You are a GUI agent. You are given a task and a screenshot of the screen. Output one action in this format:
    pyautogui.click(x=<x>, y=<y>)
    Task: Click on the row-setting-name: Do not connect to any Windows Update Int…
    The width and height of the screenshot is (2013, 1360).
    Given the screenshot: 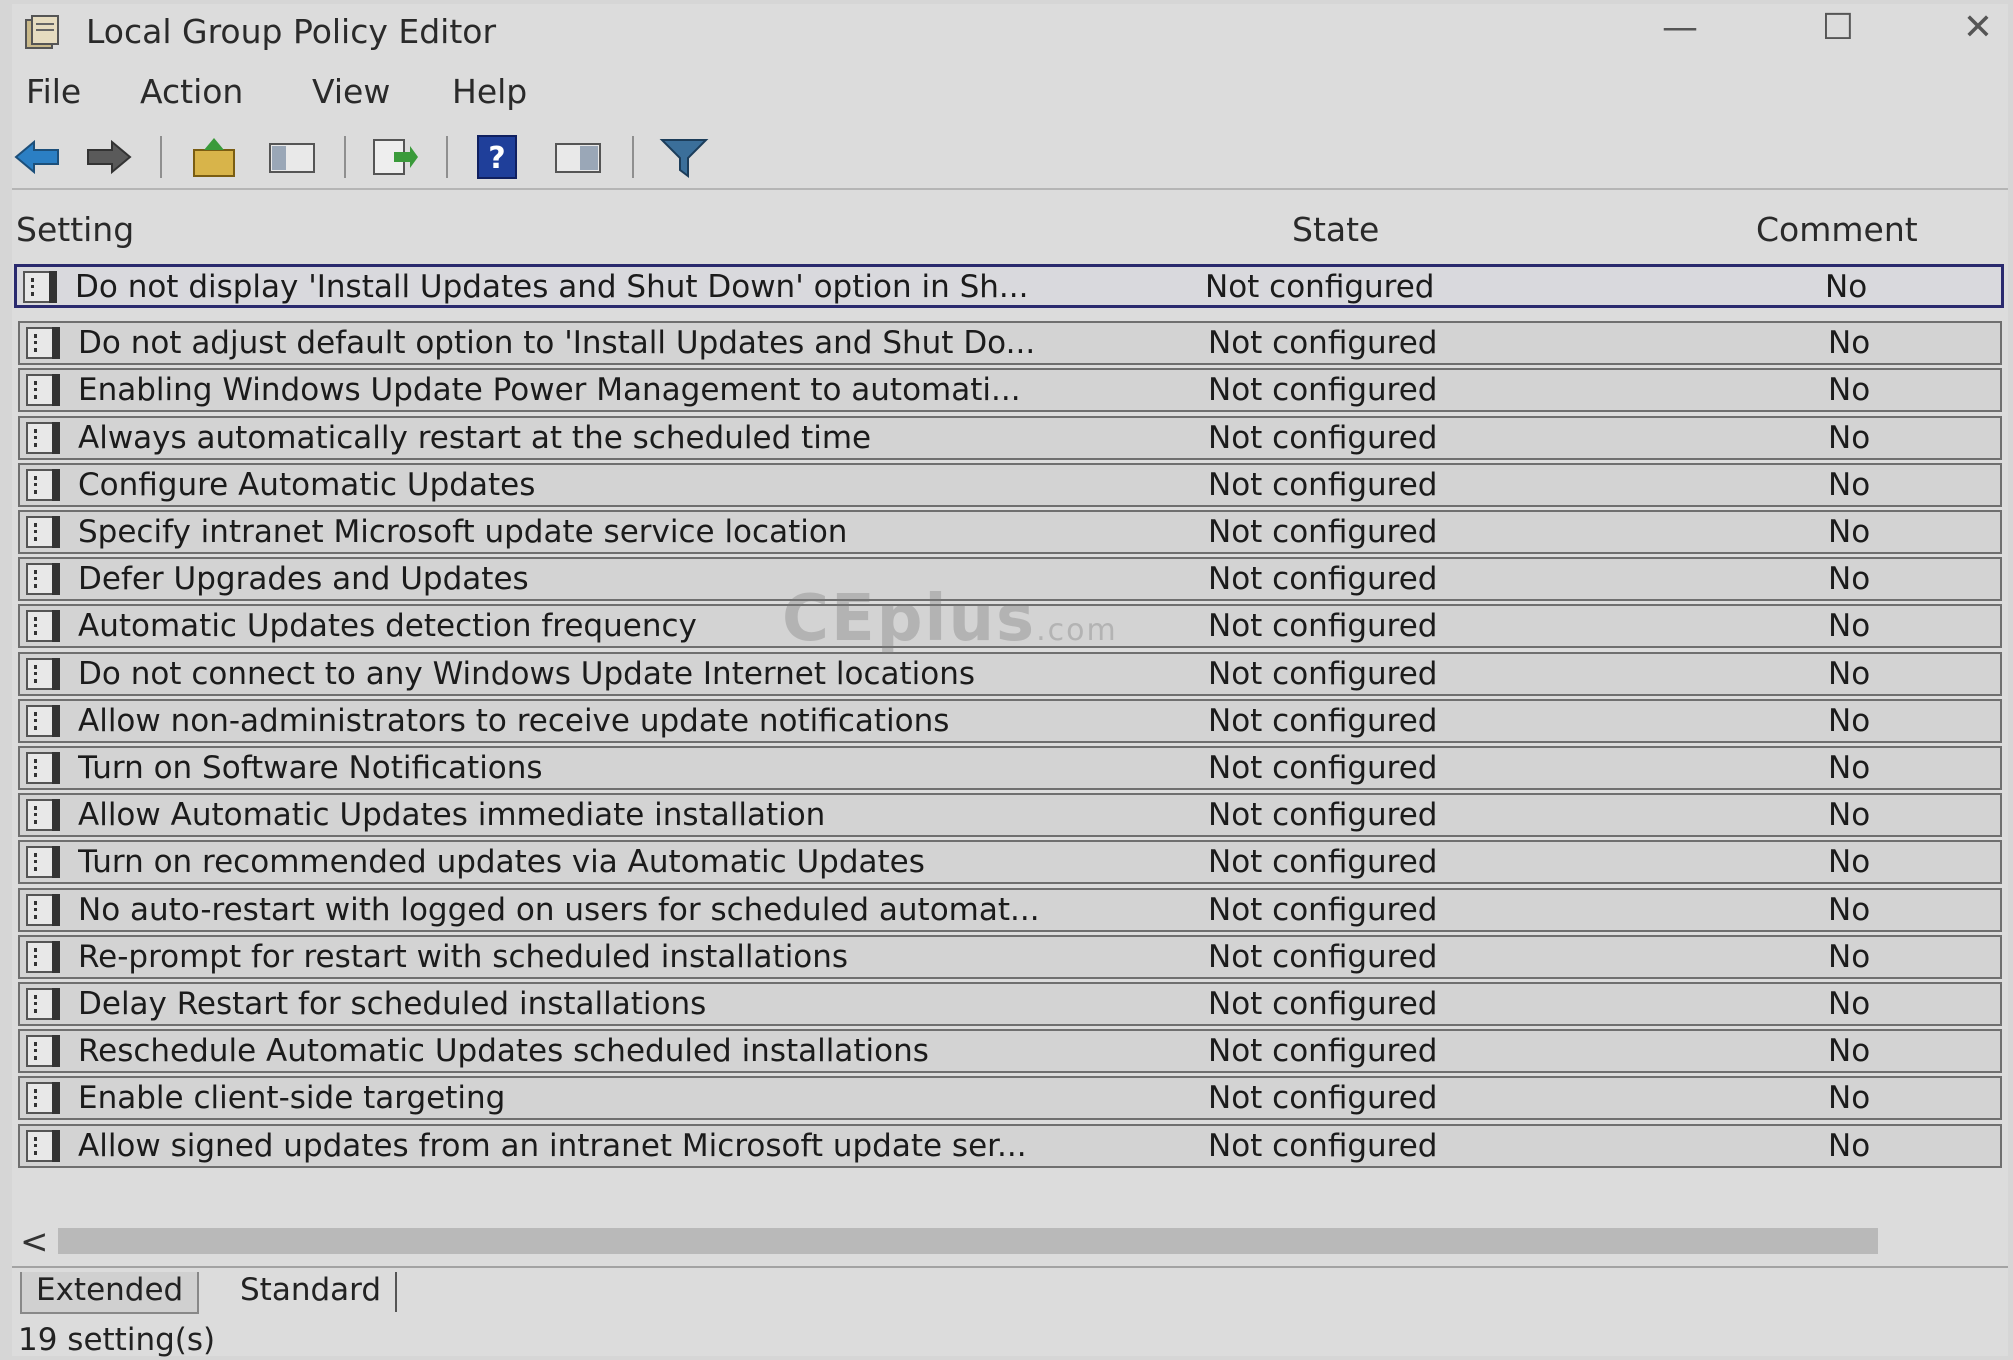 What is the action you would take?
    pyautogui.click(x=527, y=674)
    